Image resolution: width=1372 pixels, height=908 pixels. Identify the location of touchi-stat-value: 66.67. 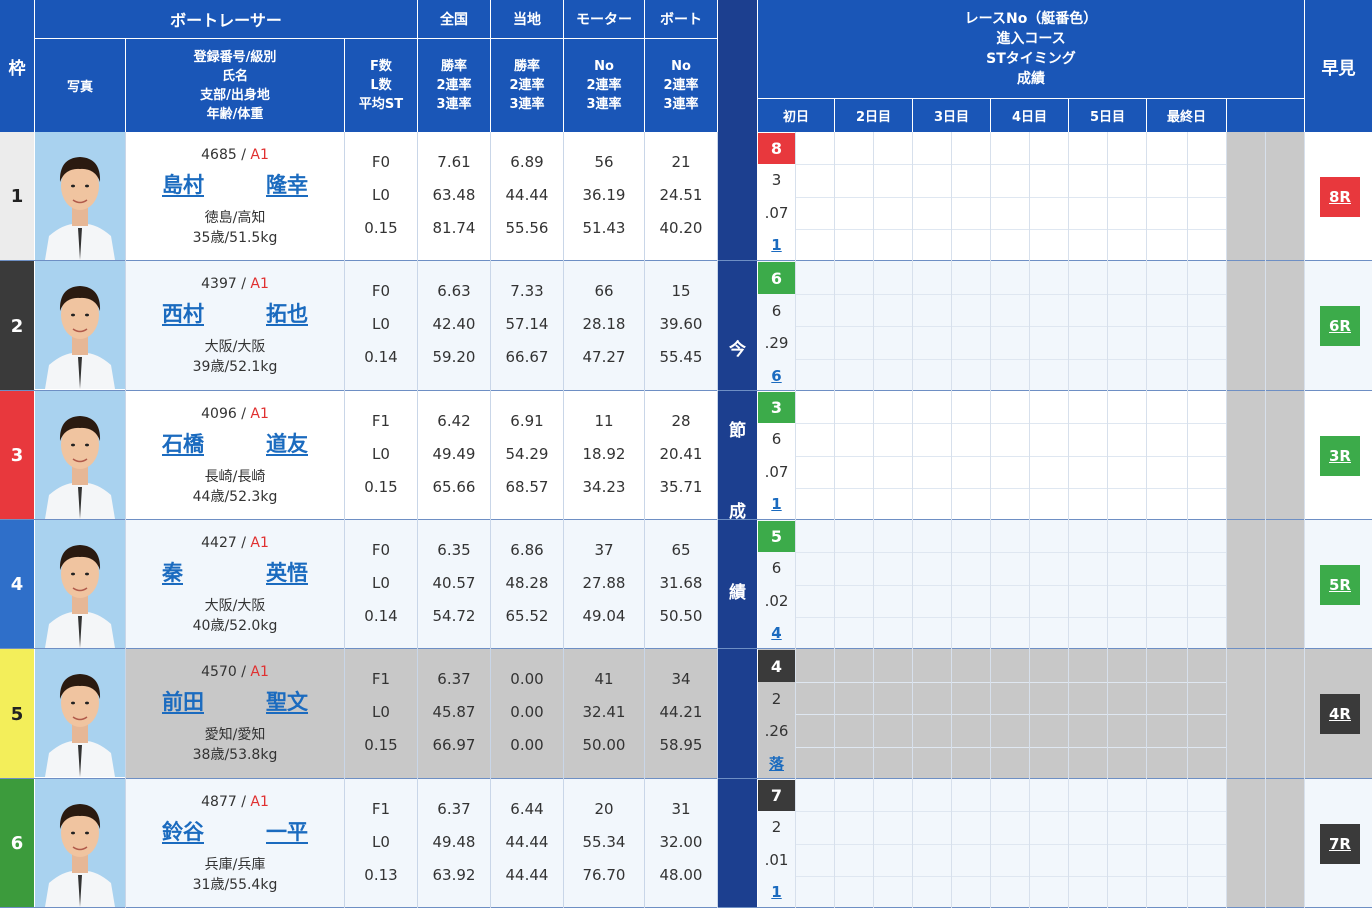
(527, 357).